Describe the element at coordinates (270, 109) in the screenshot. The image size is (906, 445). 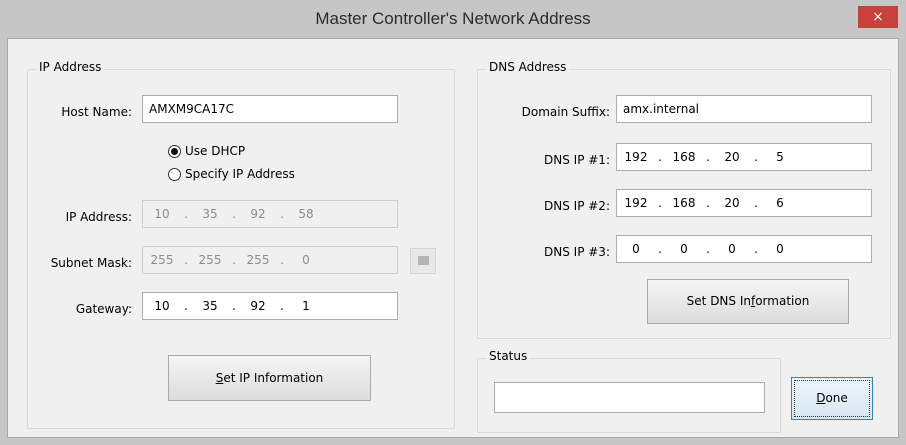
I see `host-name-field: AMXM9CA17C` at that location.